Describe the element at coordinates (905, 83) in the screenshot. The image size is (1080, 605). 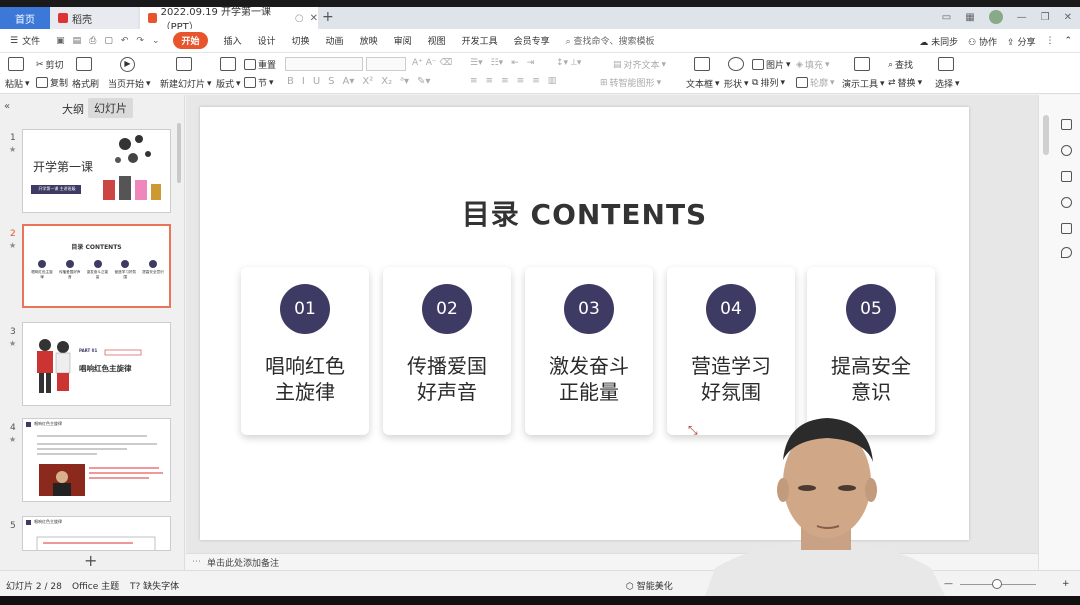
I see `replace-button: ⇄ 替换 ▾` at that location.